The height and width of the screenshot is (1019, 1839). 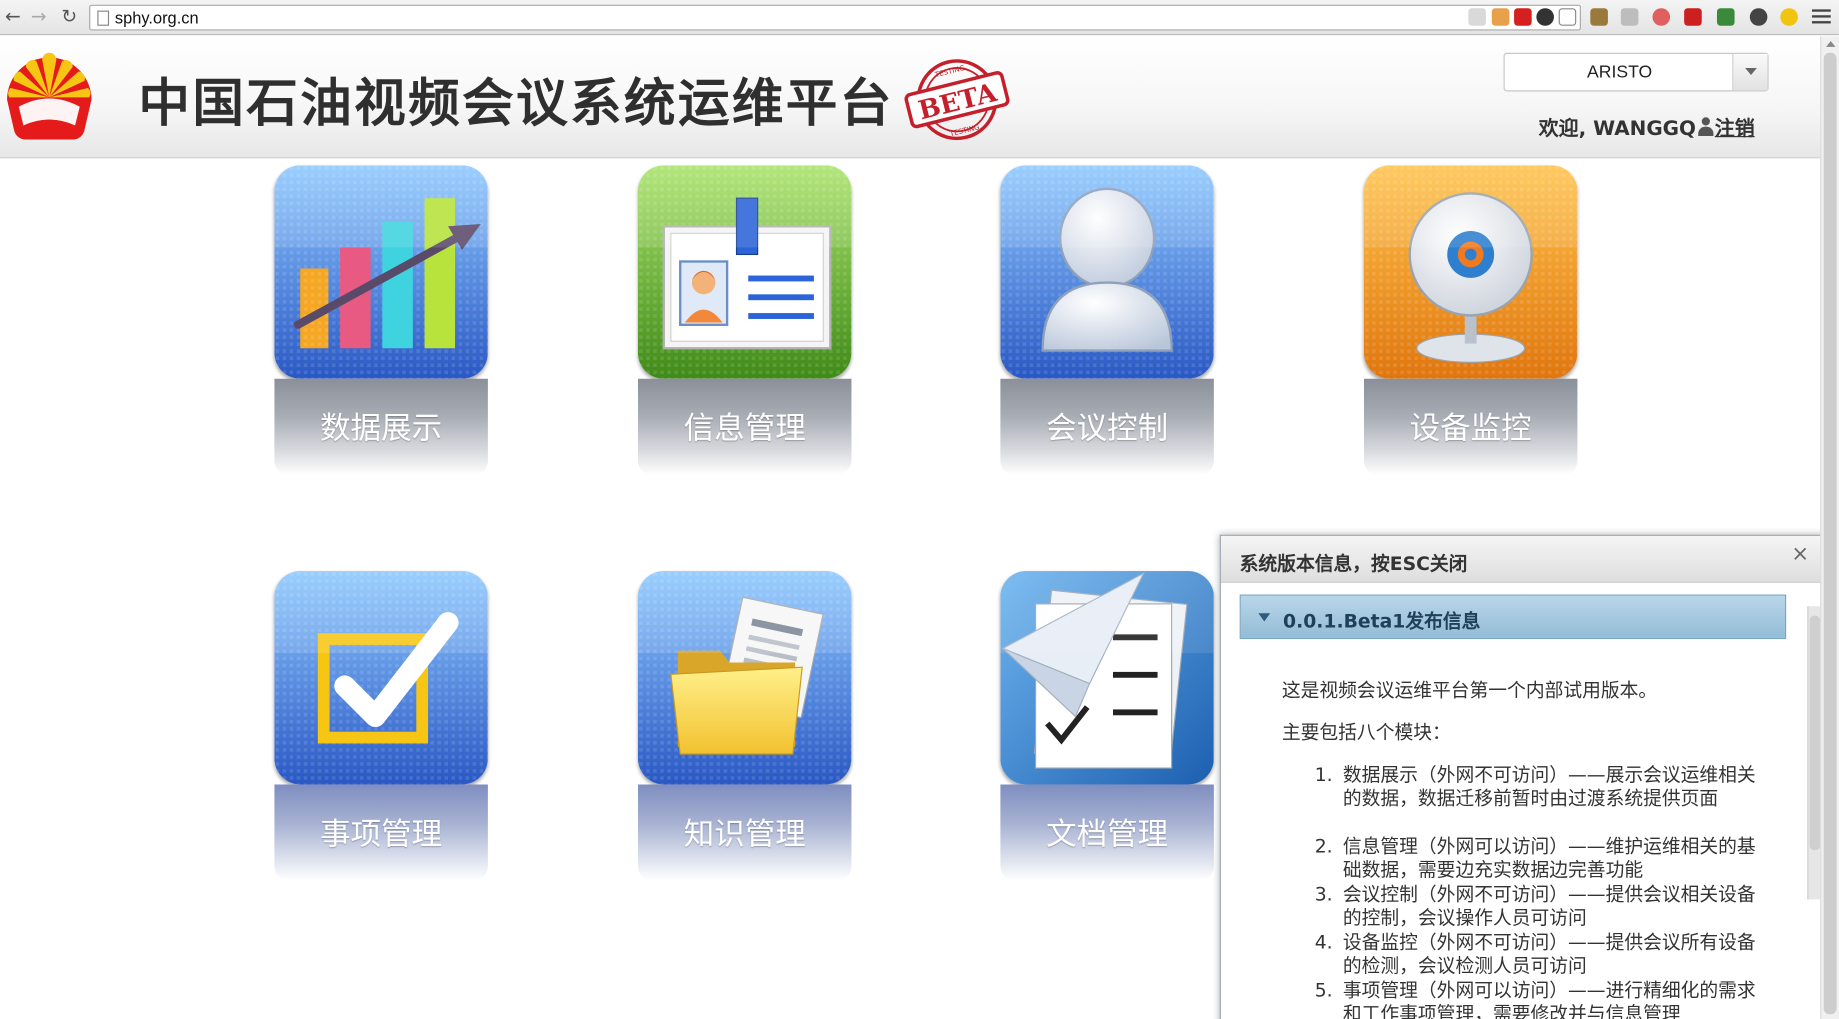 I want to click on checkbox-icon, so click(x=381, y=678).